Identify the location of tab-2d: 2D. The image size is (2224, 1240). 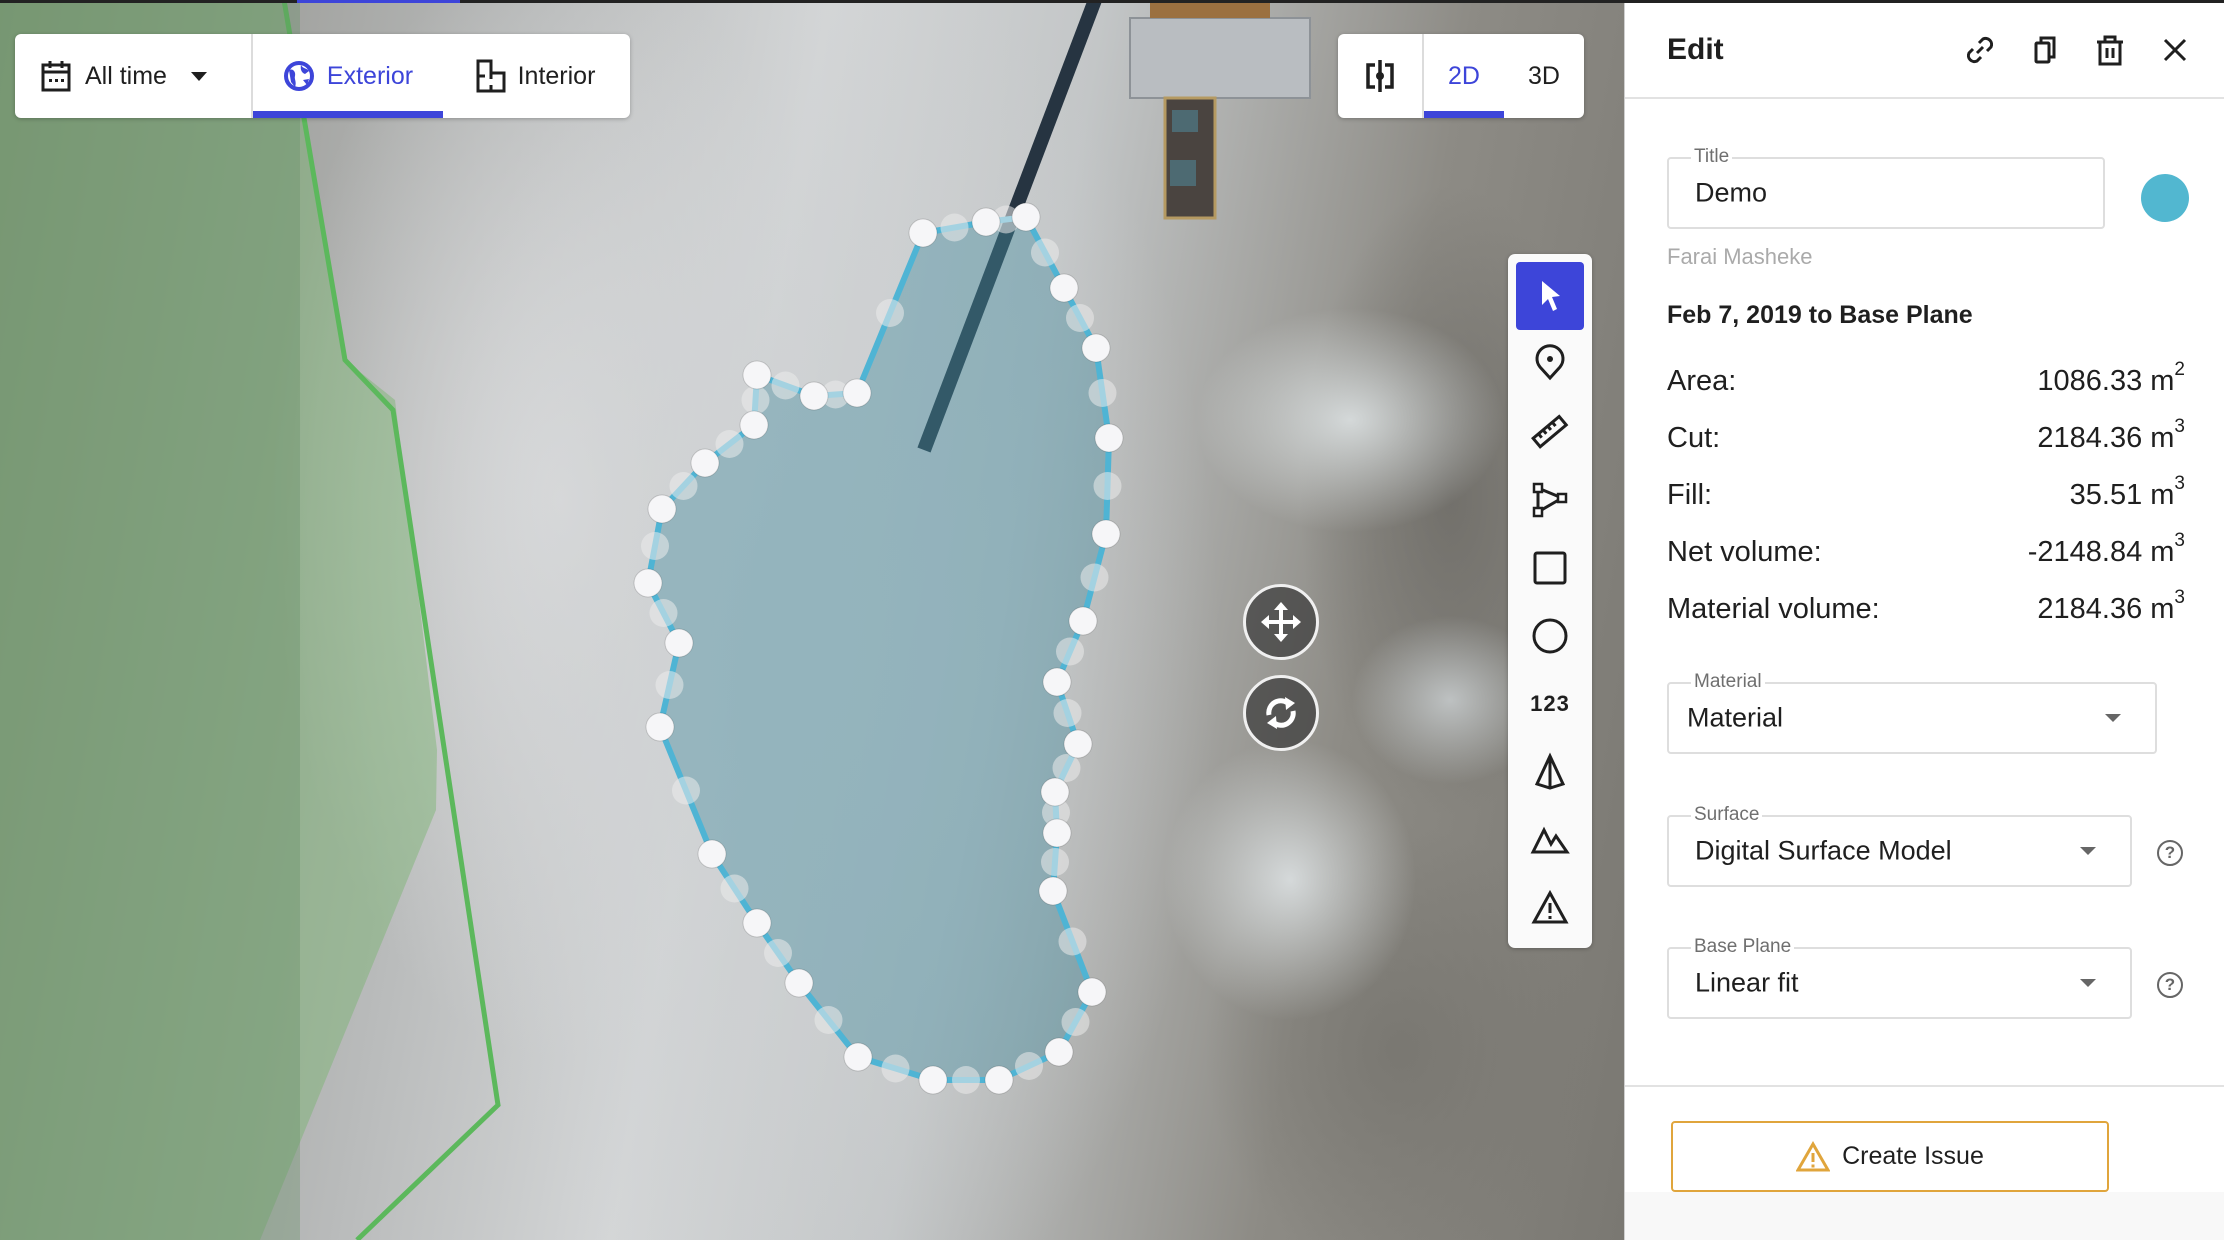
(1464, 76).